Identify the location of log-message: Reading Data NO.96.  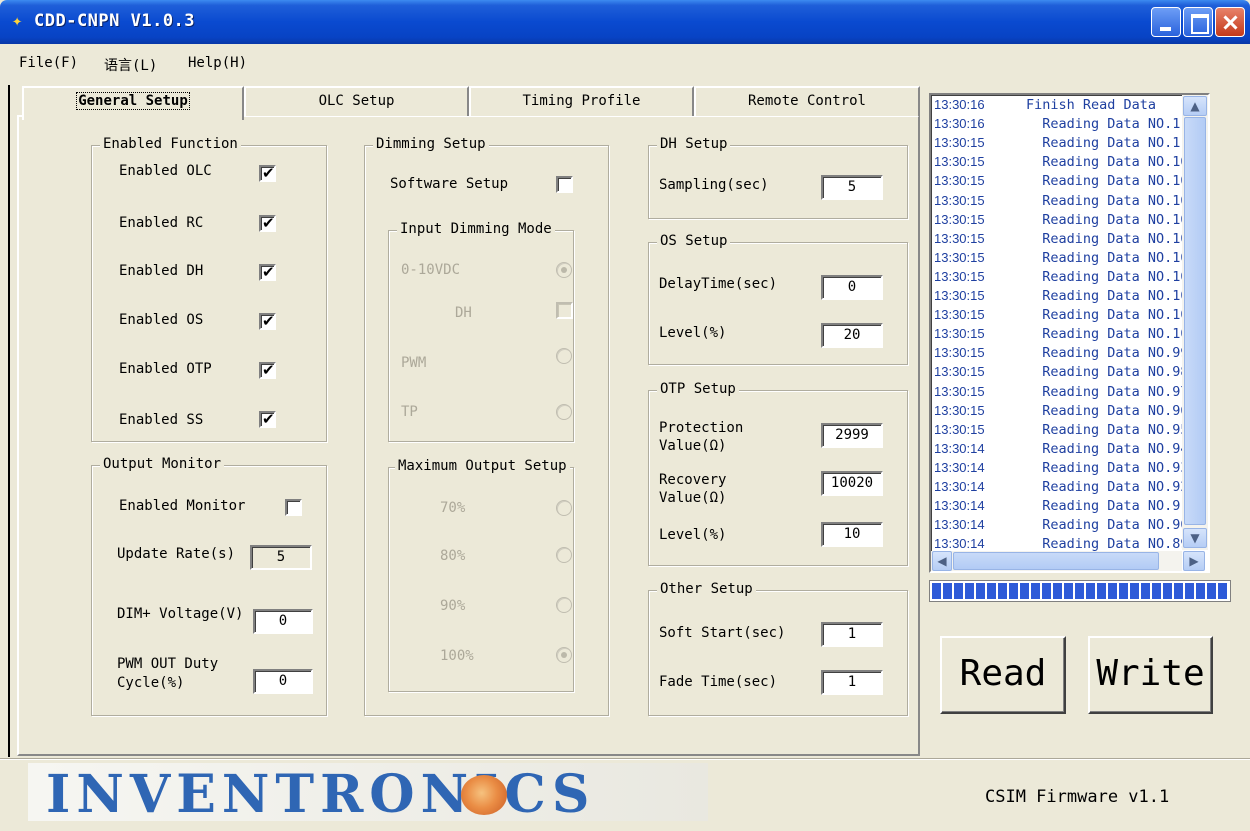
(1107, 410).